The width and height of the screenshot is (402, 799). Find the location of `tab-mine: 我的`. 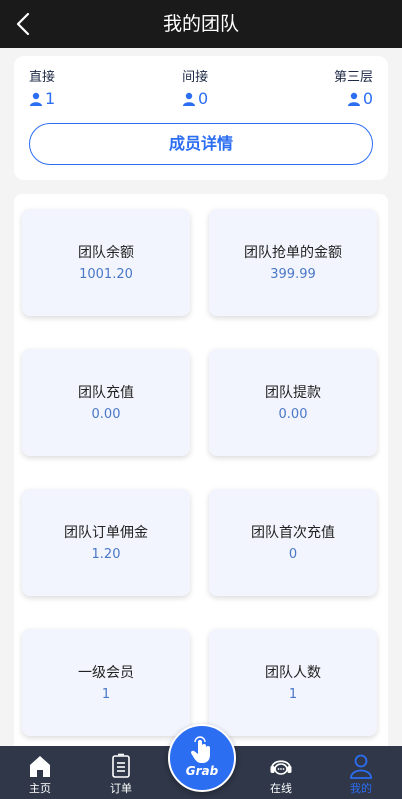

tab-mine: 我的 is located at coordinates (361, 772).